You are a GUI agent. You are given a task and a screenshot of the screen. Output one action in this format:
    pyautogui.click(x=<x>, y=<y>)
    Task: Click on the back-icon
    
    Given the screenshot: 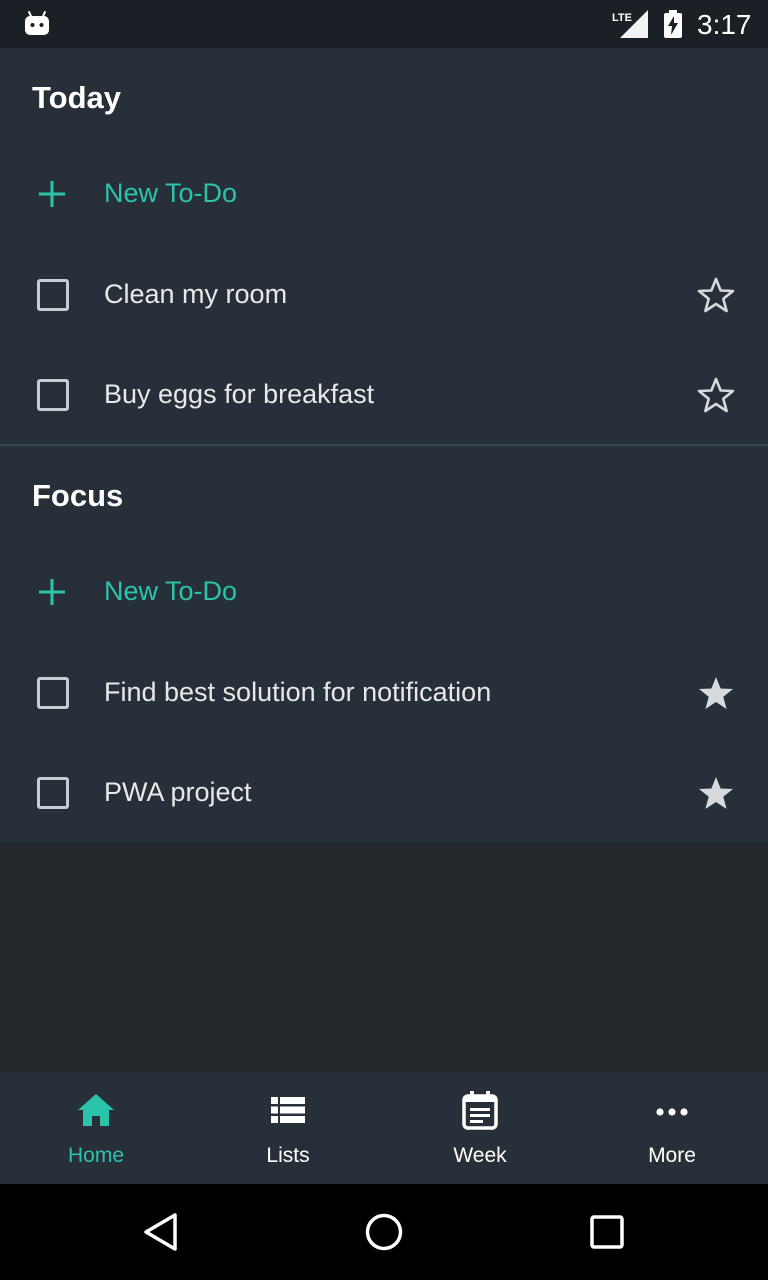 What is the action you would take?
    pyautogui.click(x=161, y=1232)
    